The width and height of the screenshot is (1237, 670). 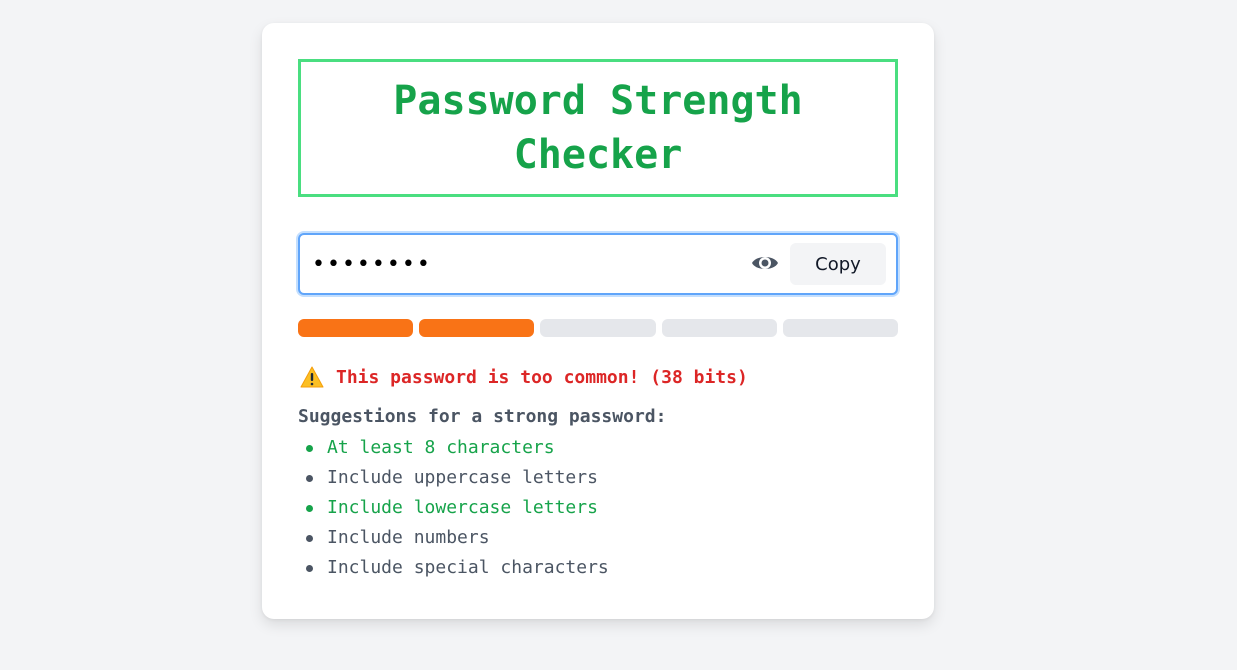 I want to click on suggestion-text: Include lowercase letters, so click(x=462, y=507).